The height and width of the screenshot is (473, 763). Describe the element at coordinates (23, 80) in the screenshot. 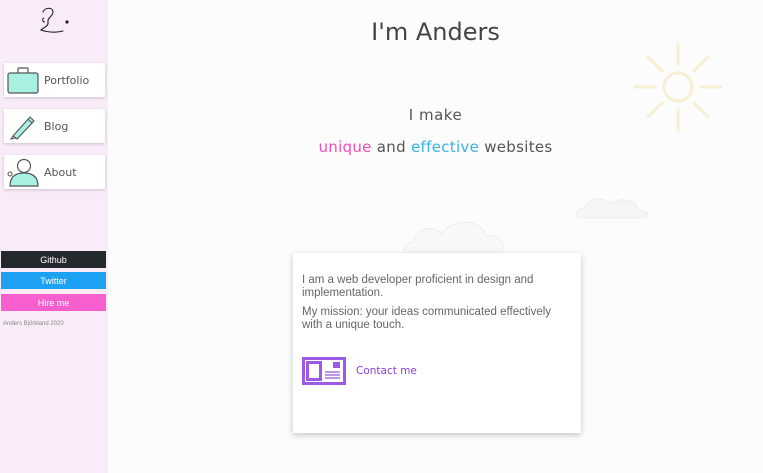

I see `briefcase-icon` at that location.